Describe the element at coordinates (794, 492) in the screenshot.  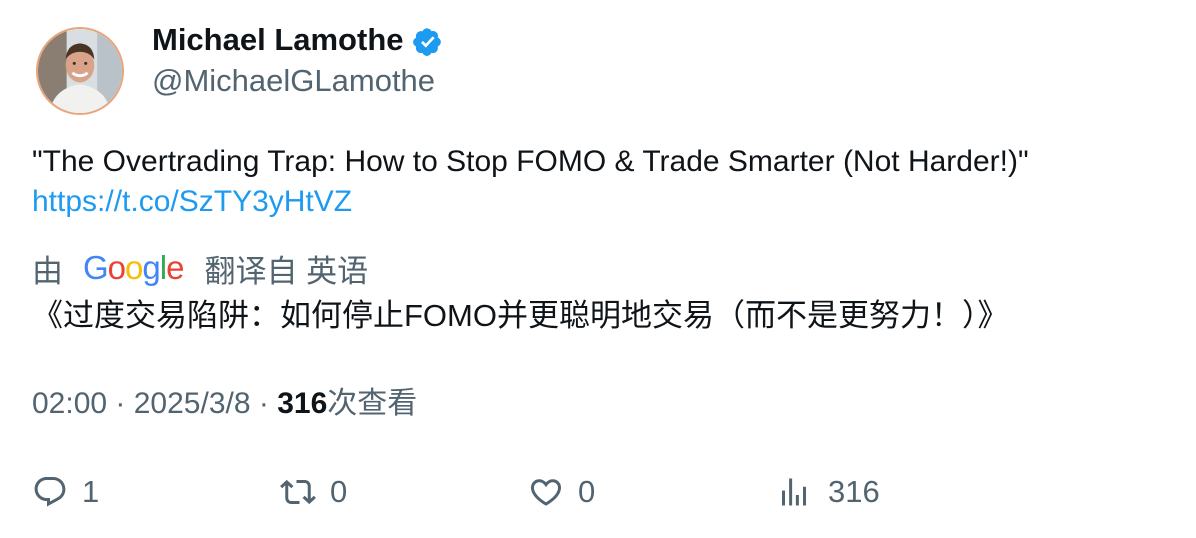
I see `analytics-icon` at that location.